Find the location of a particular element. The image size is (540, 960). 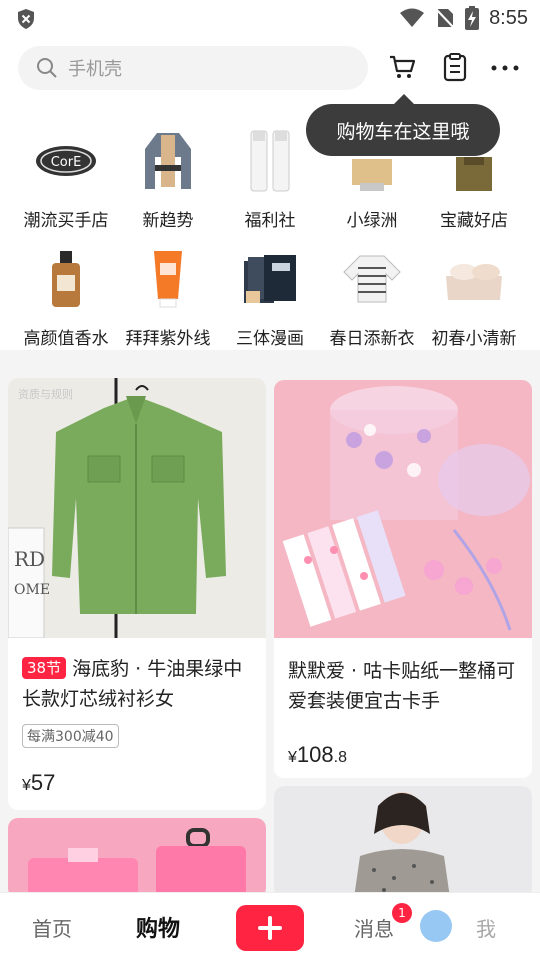

battery-charging-icon is located at coordinates (472, 18).